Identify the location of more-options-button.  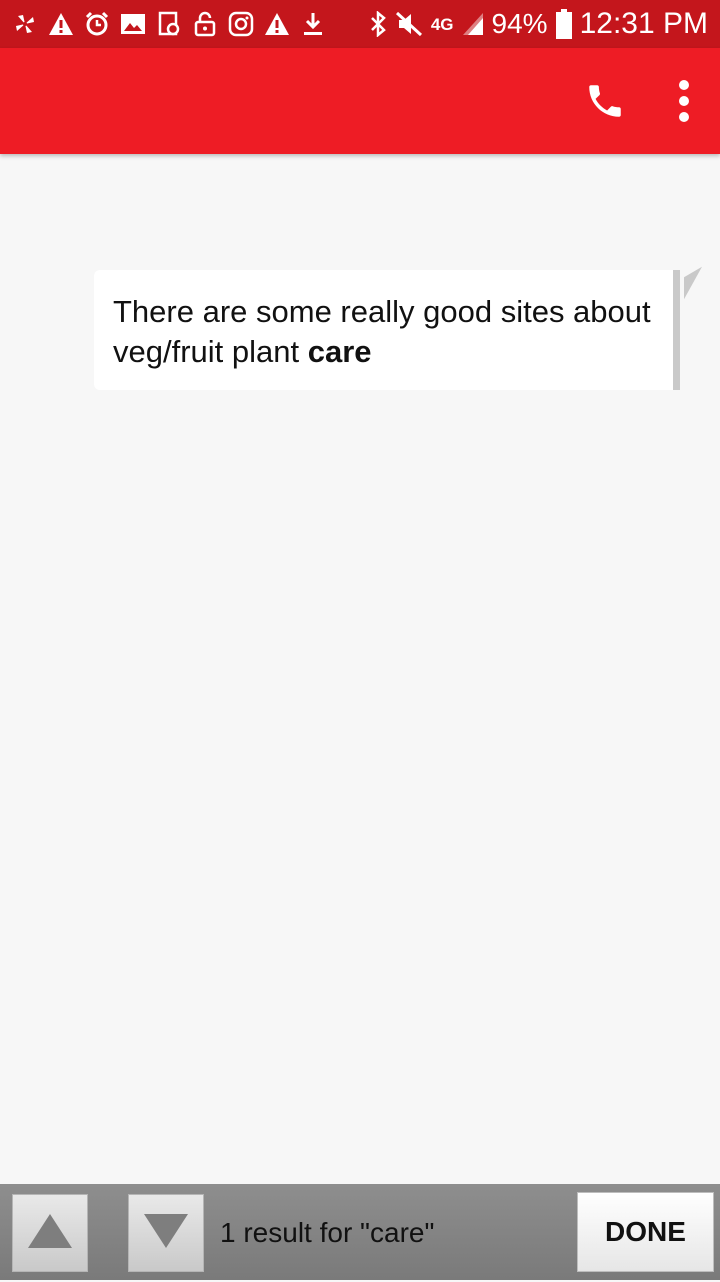
(684, 103).